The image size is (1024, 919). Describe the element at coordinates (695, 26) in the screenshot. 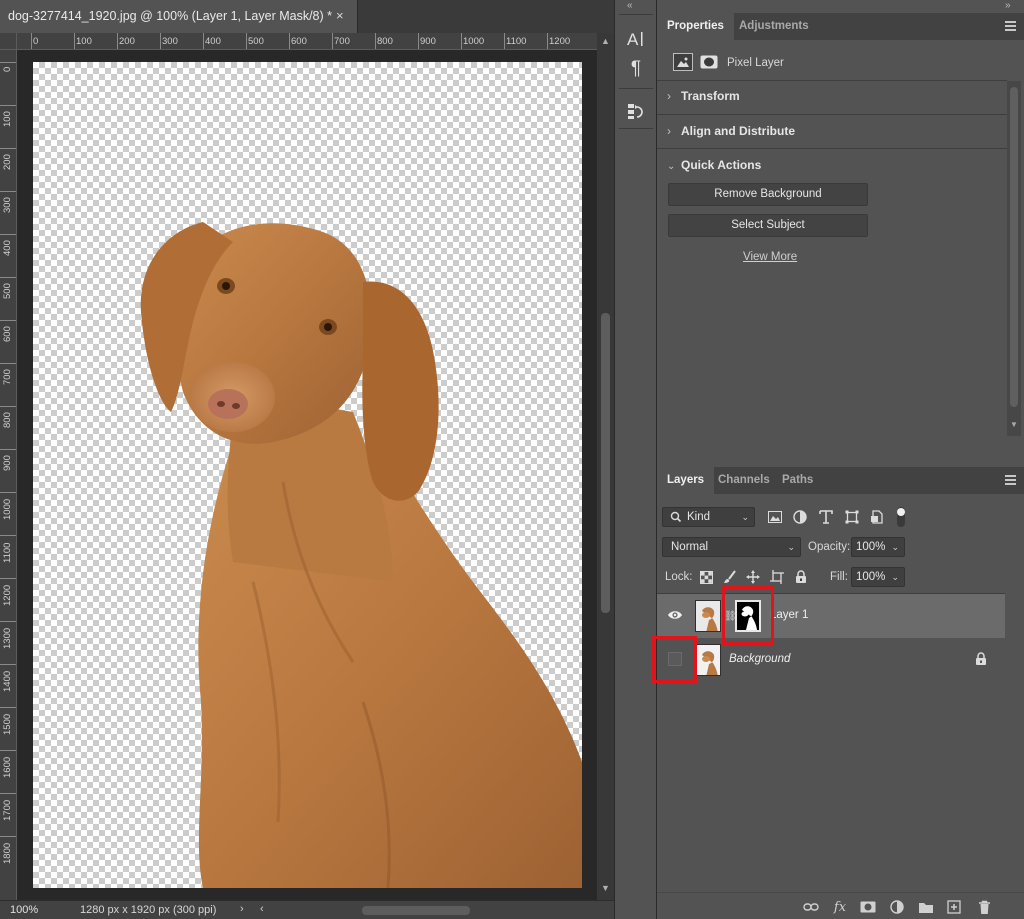

I see `tab-properties: Properties` at that location.